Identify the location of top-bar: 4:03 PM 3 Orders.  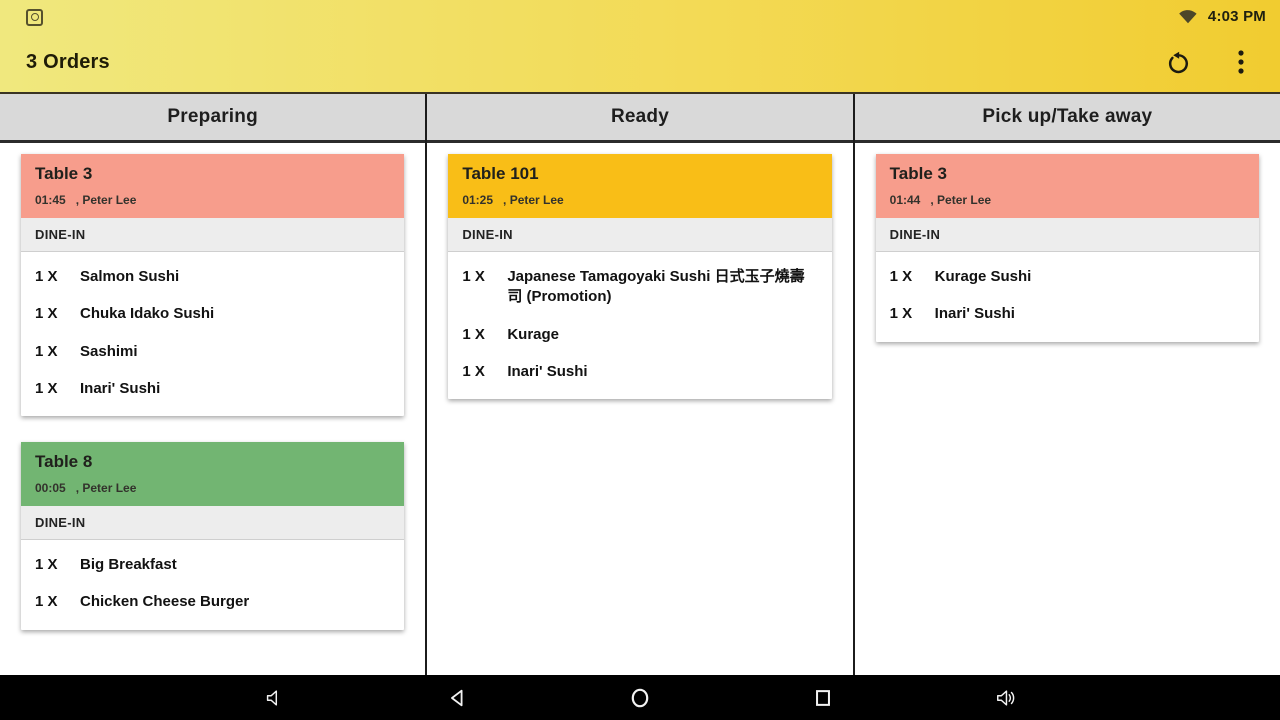
(640, 47).